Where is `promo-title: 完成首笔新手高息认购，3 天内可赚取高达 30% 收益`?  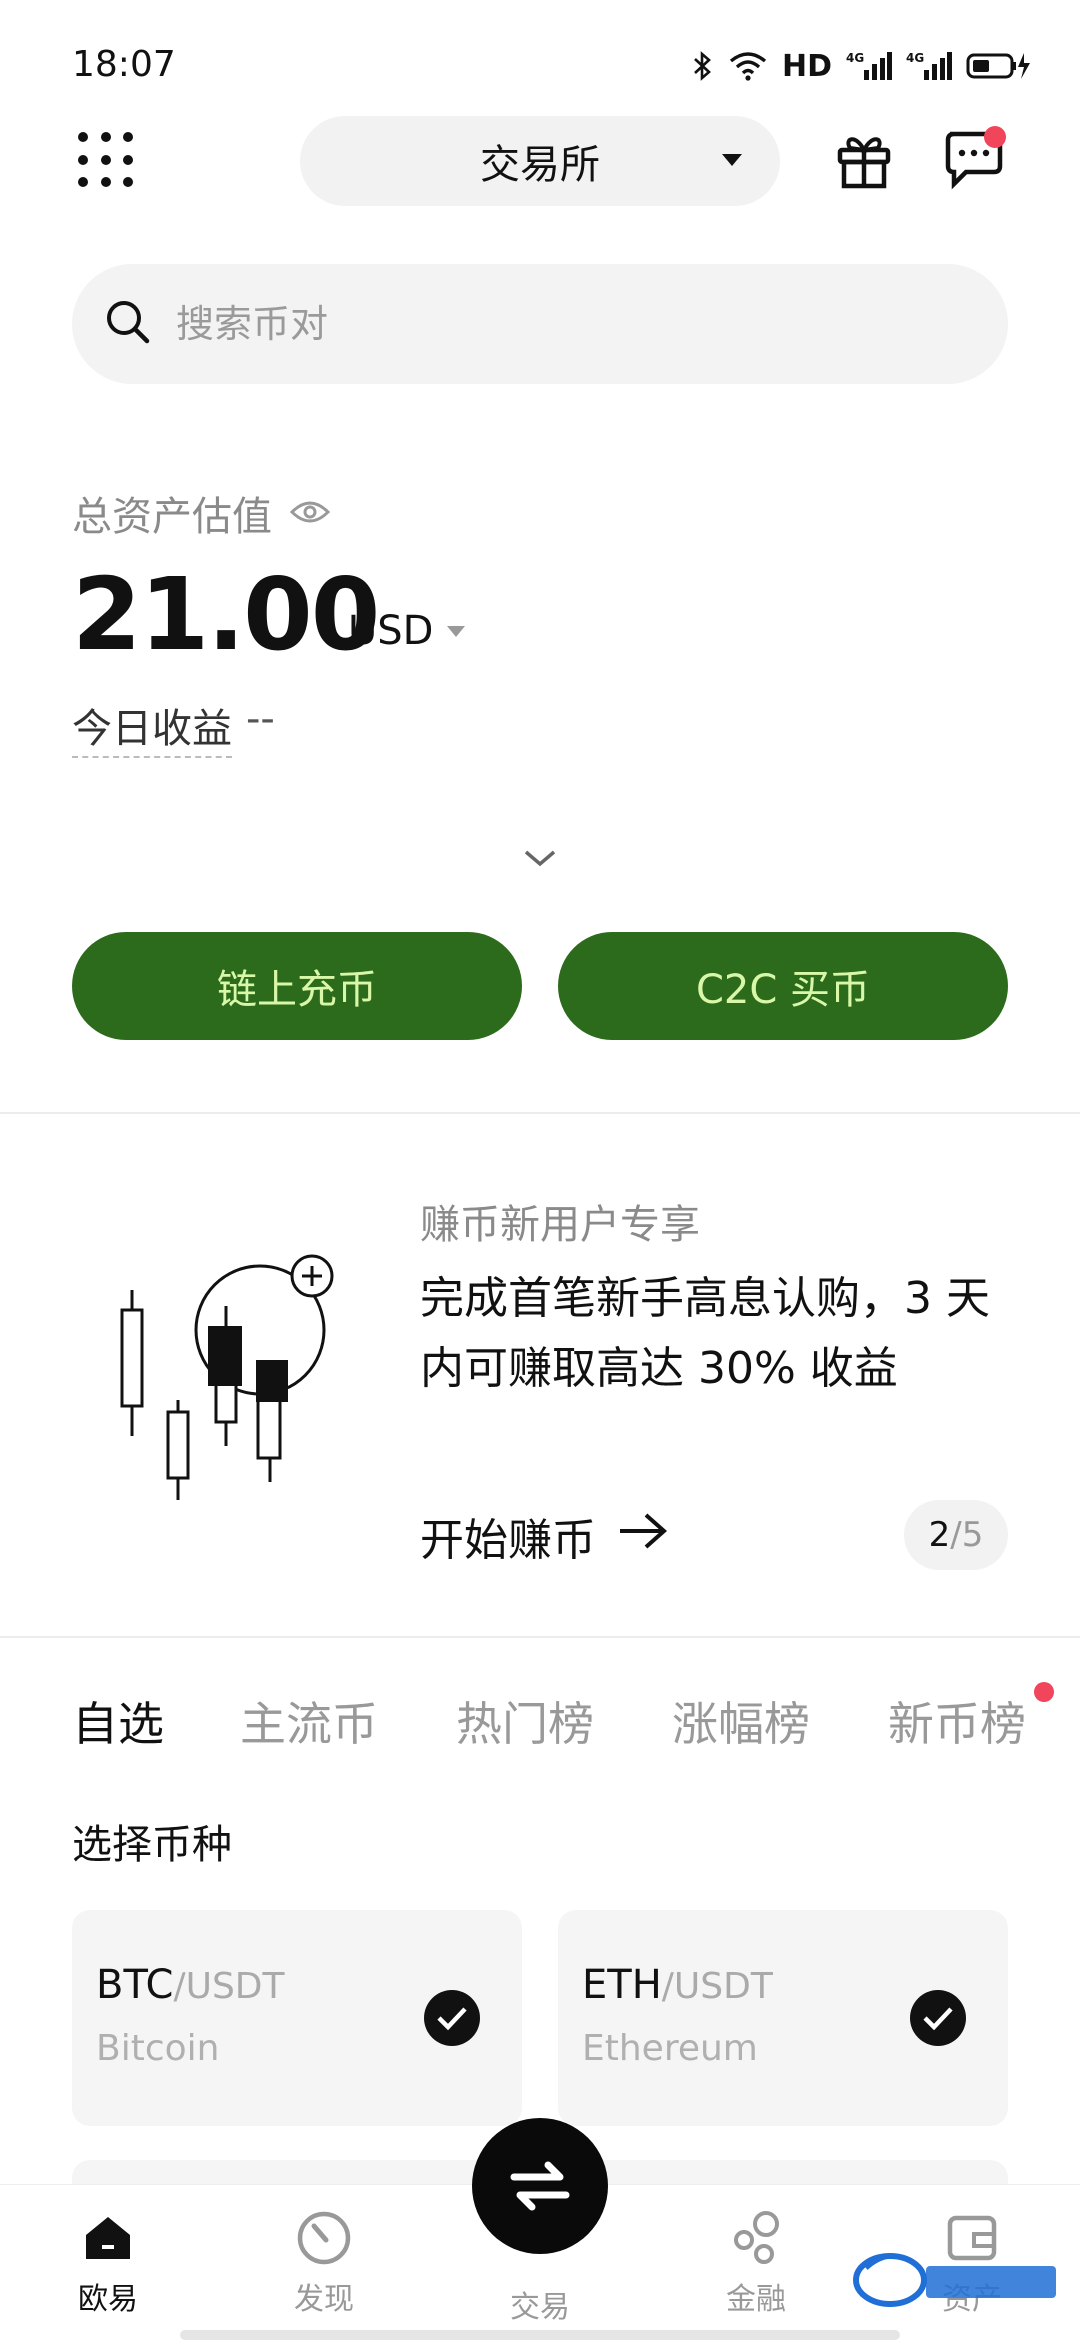 promo-title: 完成首笔新手高息认购，3 天内可赚取高达 30% 收益 is located at coordinates (705, 1333).